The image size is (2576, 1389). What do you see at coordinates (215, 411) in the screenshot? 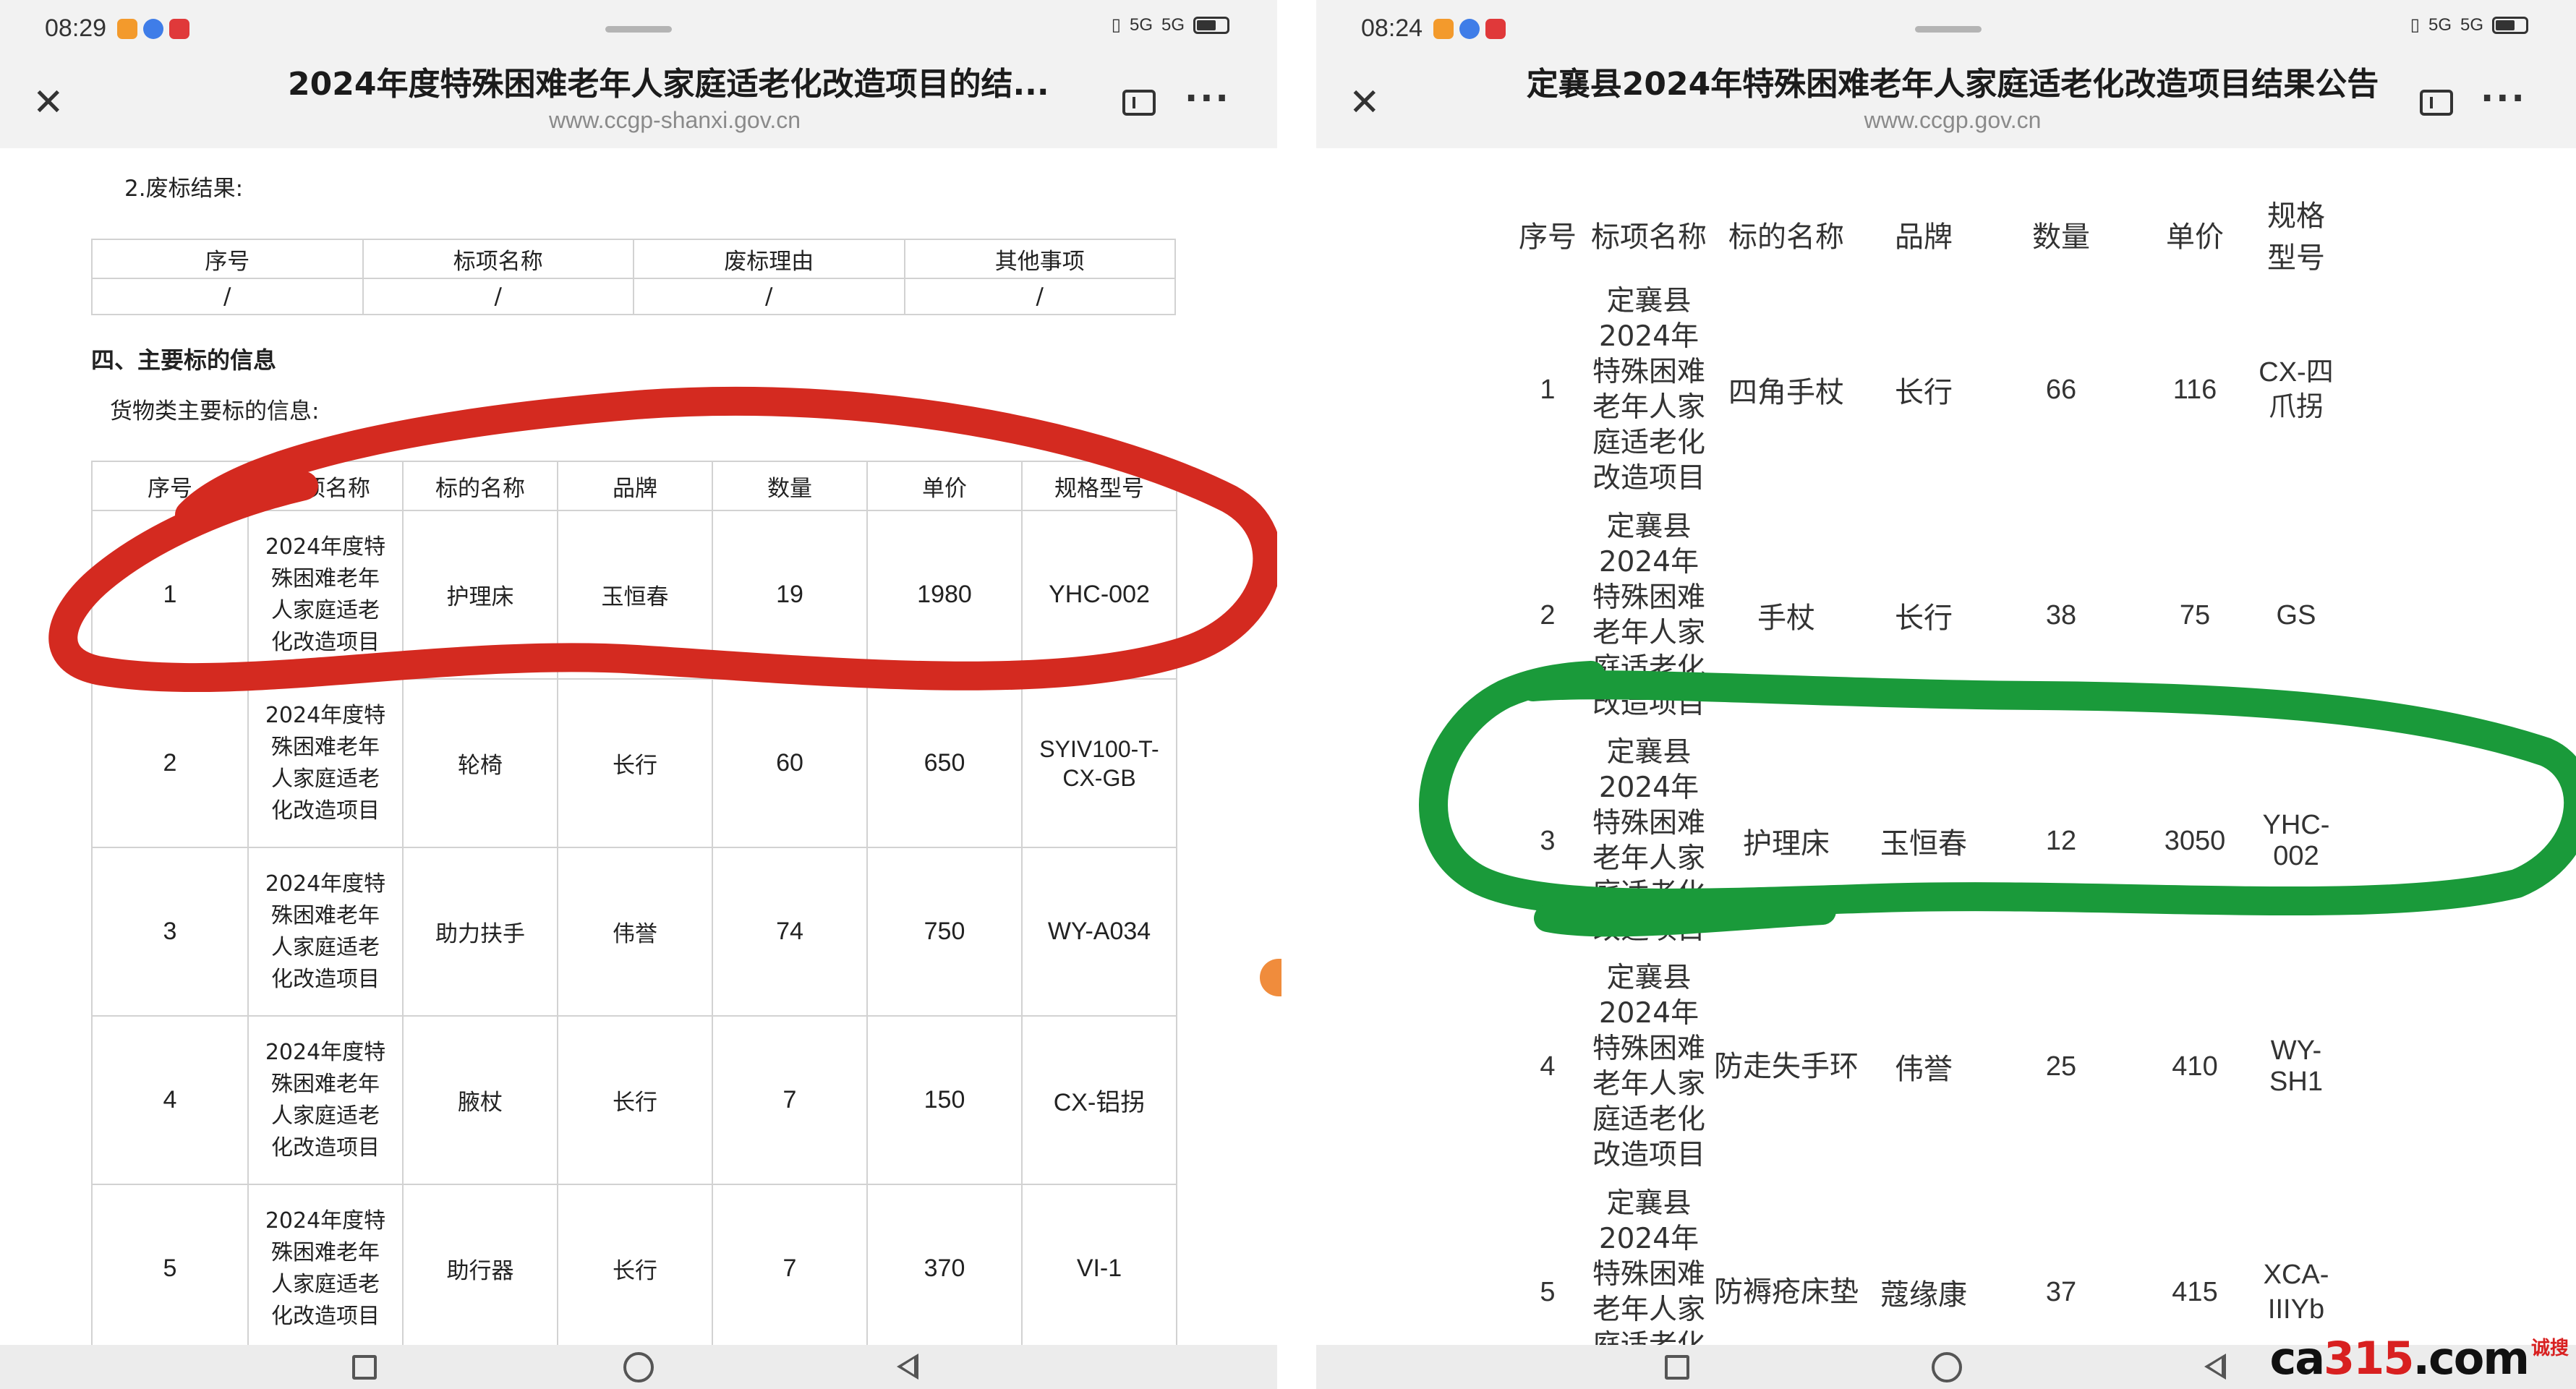
I see `goods-label: 货物类主要标的信息:` at bounding box center [215, 411].